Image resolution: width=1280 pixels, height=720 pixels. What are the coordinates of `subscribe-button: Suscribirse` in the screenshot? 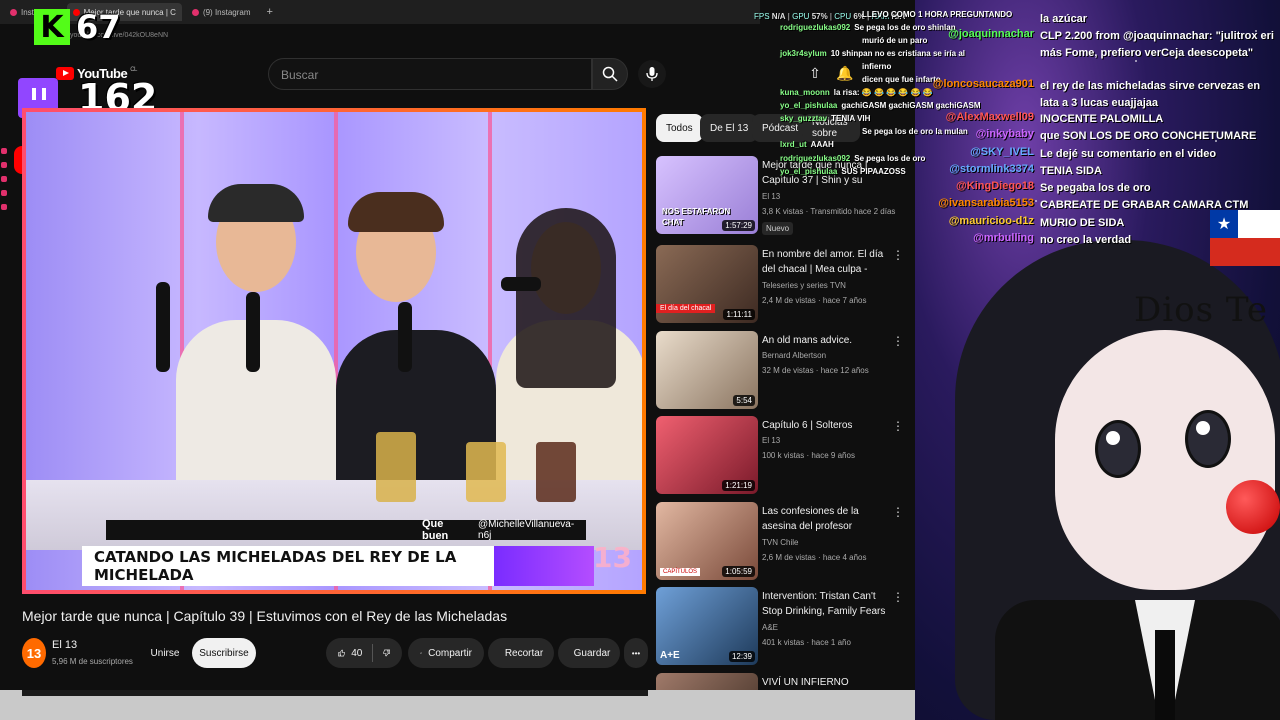 It's located at (224, 653).